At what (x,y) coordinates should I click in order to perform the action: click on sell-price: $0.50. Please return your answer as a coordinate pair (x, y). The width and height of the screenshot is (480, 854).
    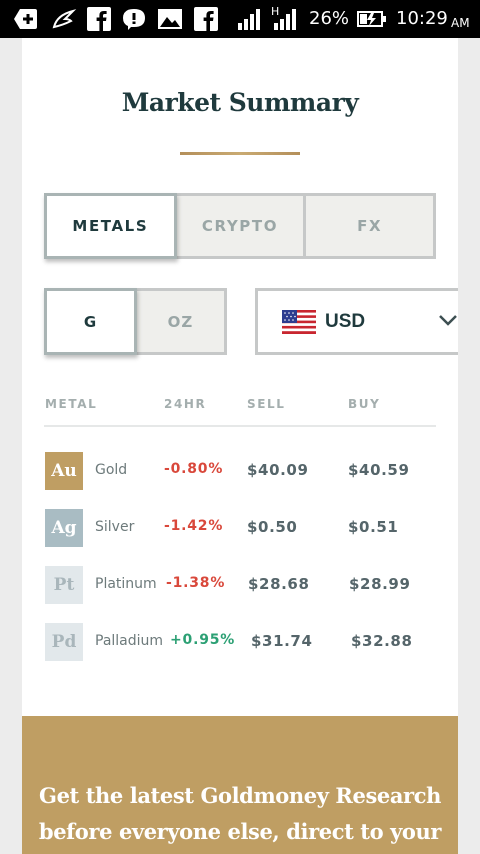
    Looking at the image, I should click on (272, 527).